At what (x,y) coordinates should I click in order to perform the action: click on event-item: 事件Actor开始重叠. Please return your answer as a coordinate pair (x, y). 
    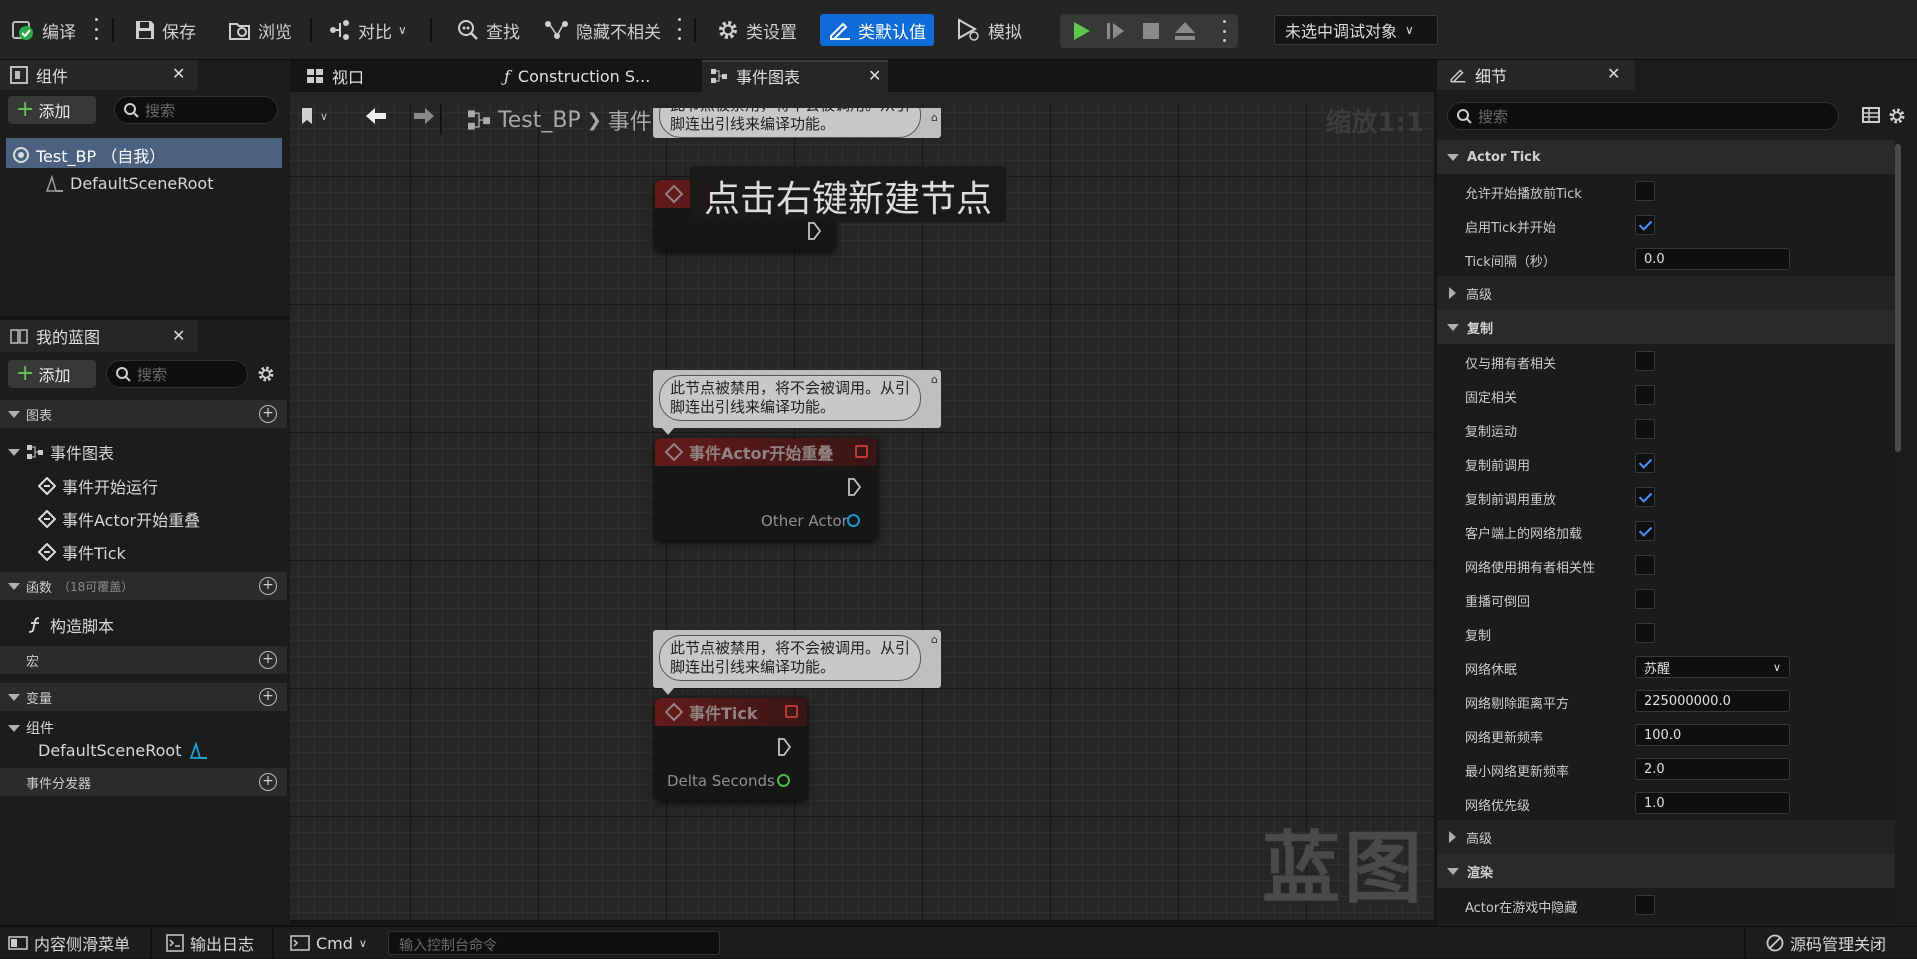
    Looking at the image, I should click on (119, 519).